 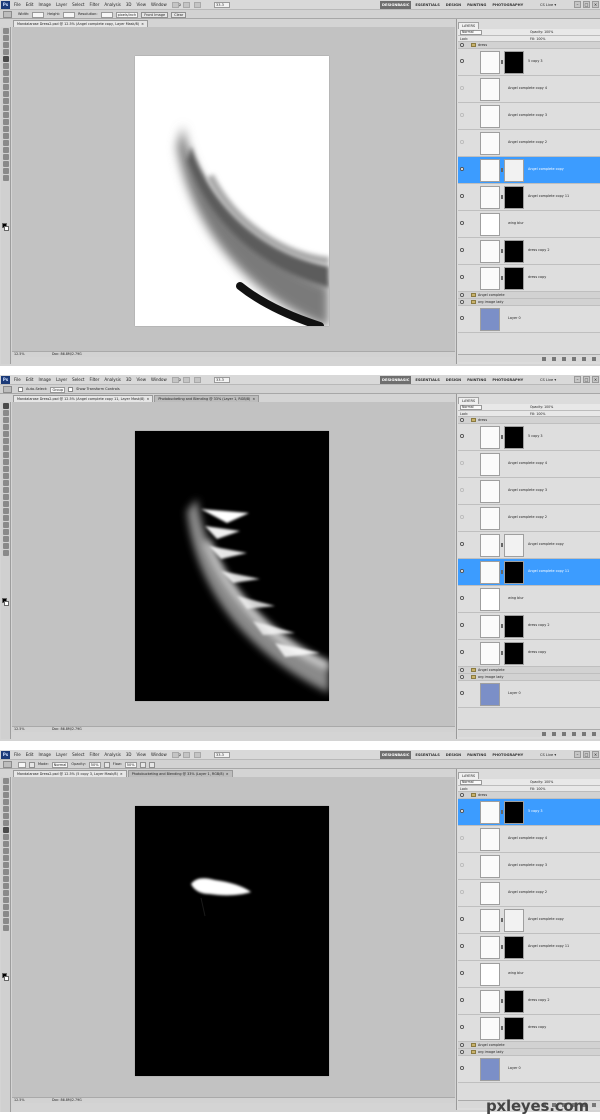 What do you see at coordinates (5, 52) in the screenshot?
I see `quick-select-tool-icon` at bounding box center [5, 52].